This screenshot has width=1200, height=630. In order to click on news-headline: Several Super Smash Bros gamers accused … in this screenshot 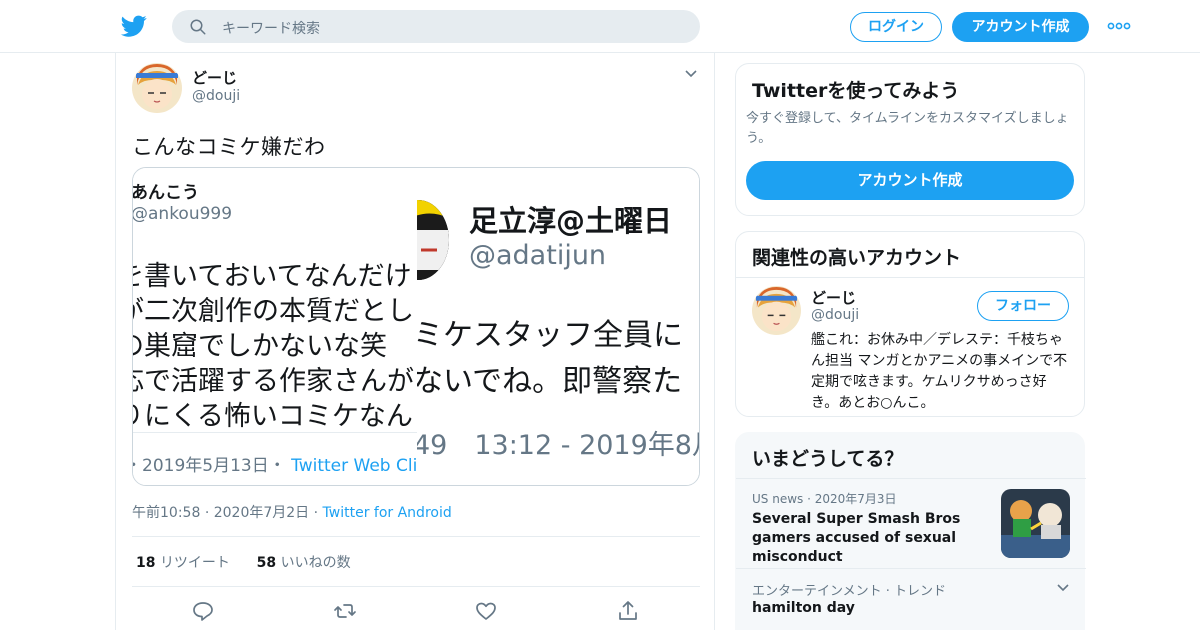, I will do `click(874, 538)`.